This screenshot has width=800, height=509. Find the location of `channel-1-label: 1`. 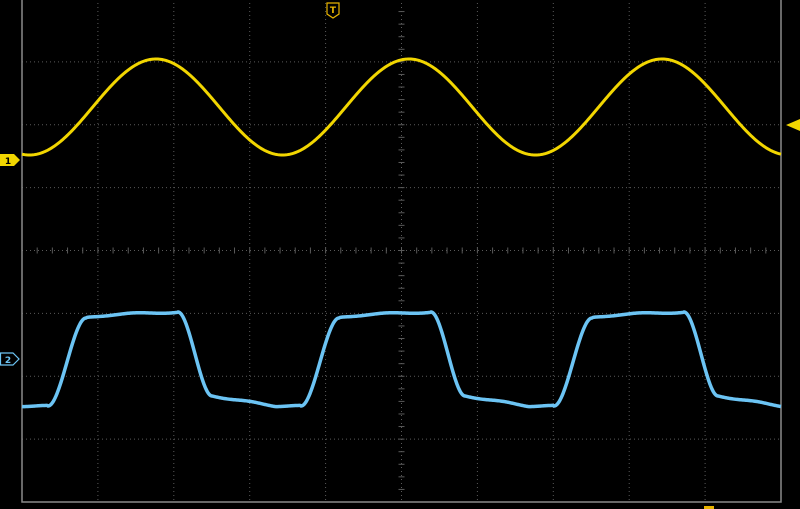

channel-1-label: 1 is located at coordinates (8, 162).